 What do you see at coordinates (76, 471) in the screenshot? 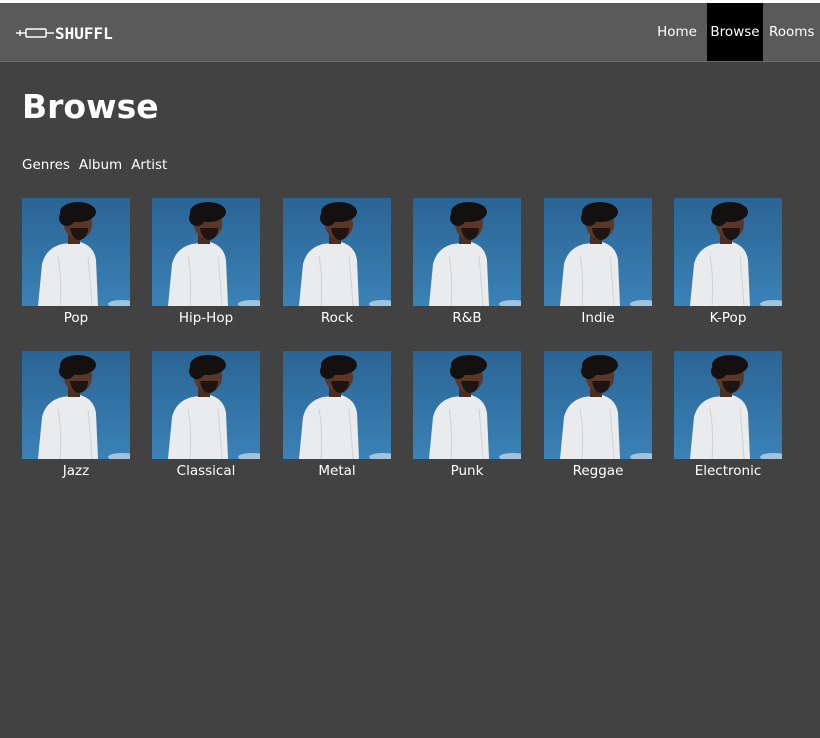
I see `genre-label: Jazz` at bounding box center [76, 471].